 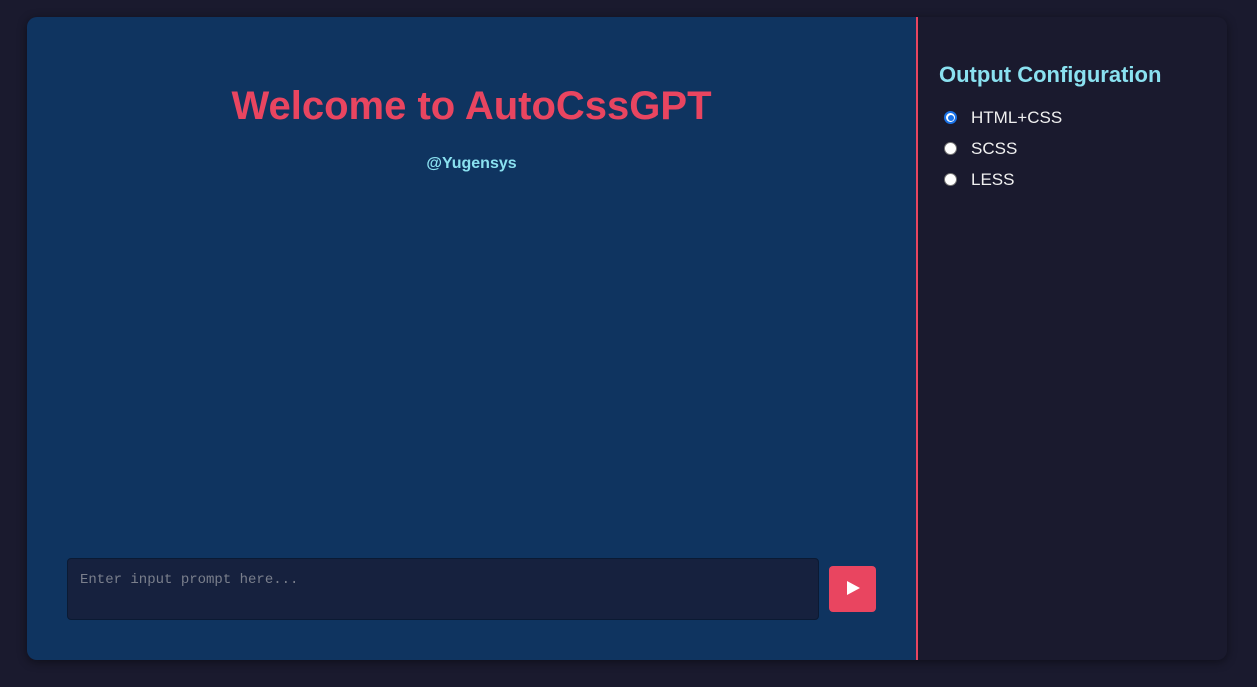 What do you see at coordinates (471, 163) in the screenshot?
I see `page-subtitle: @Yugensys` at bounding box center [471, 163].